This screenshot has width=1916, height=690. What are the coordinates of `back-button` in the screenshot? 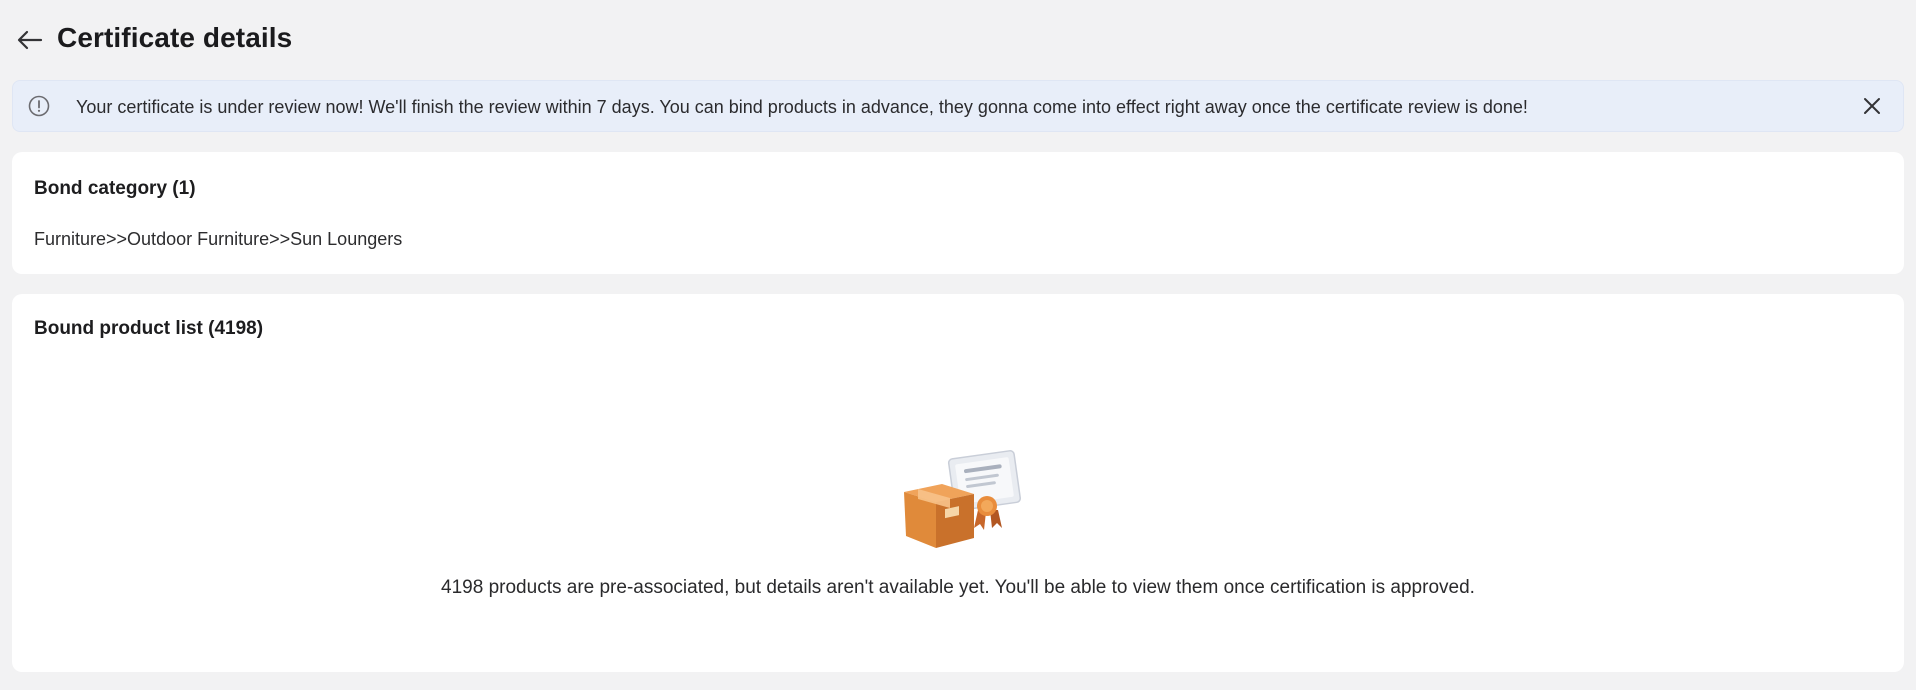 It's located at (30, 40).